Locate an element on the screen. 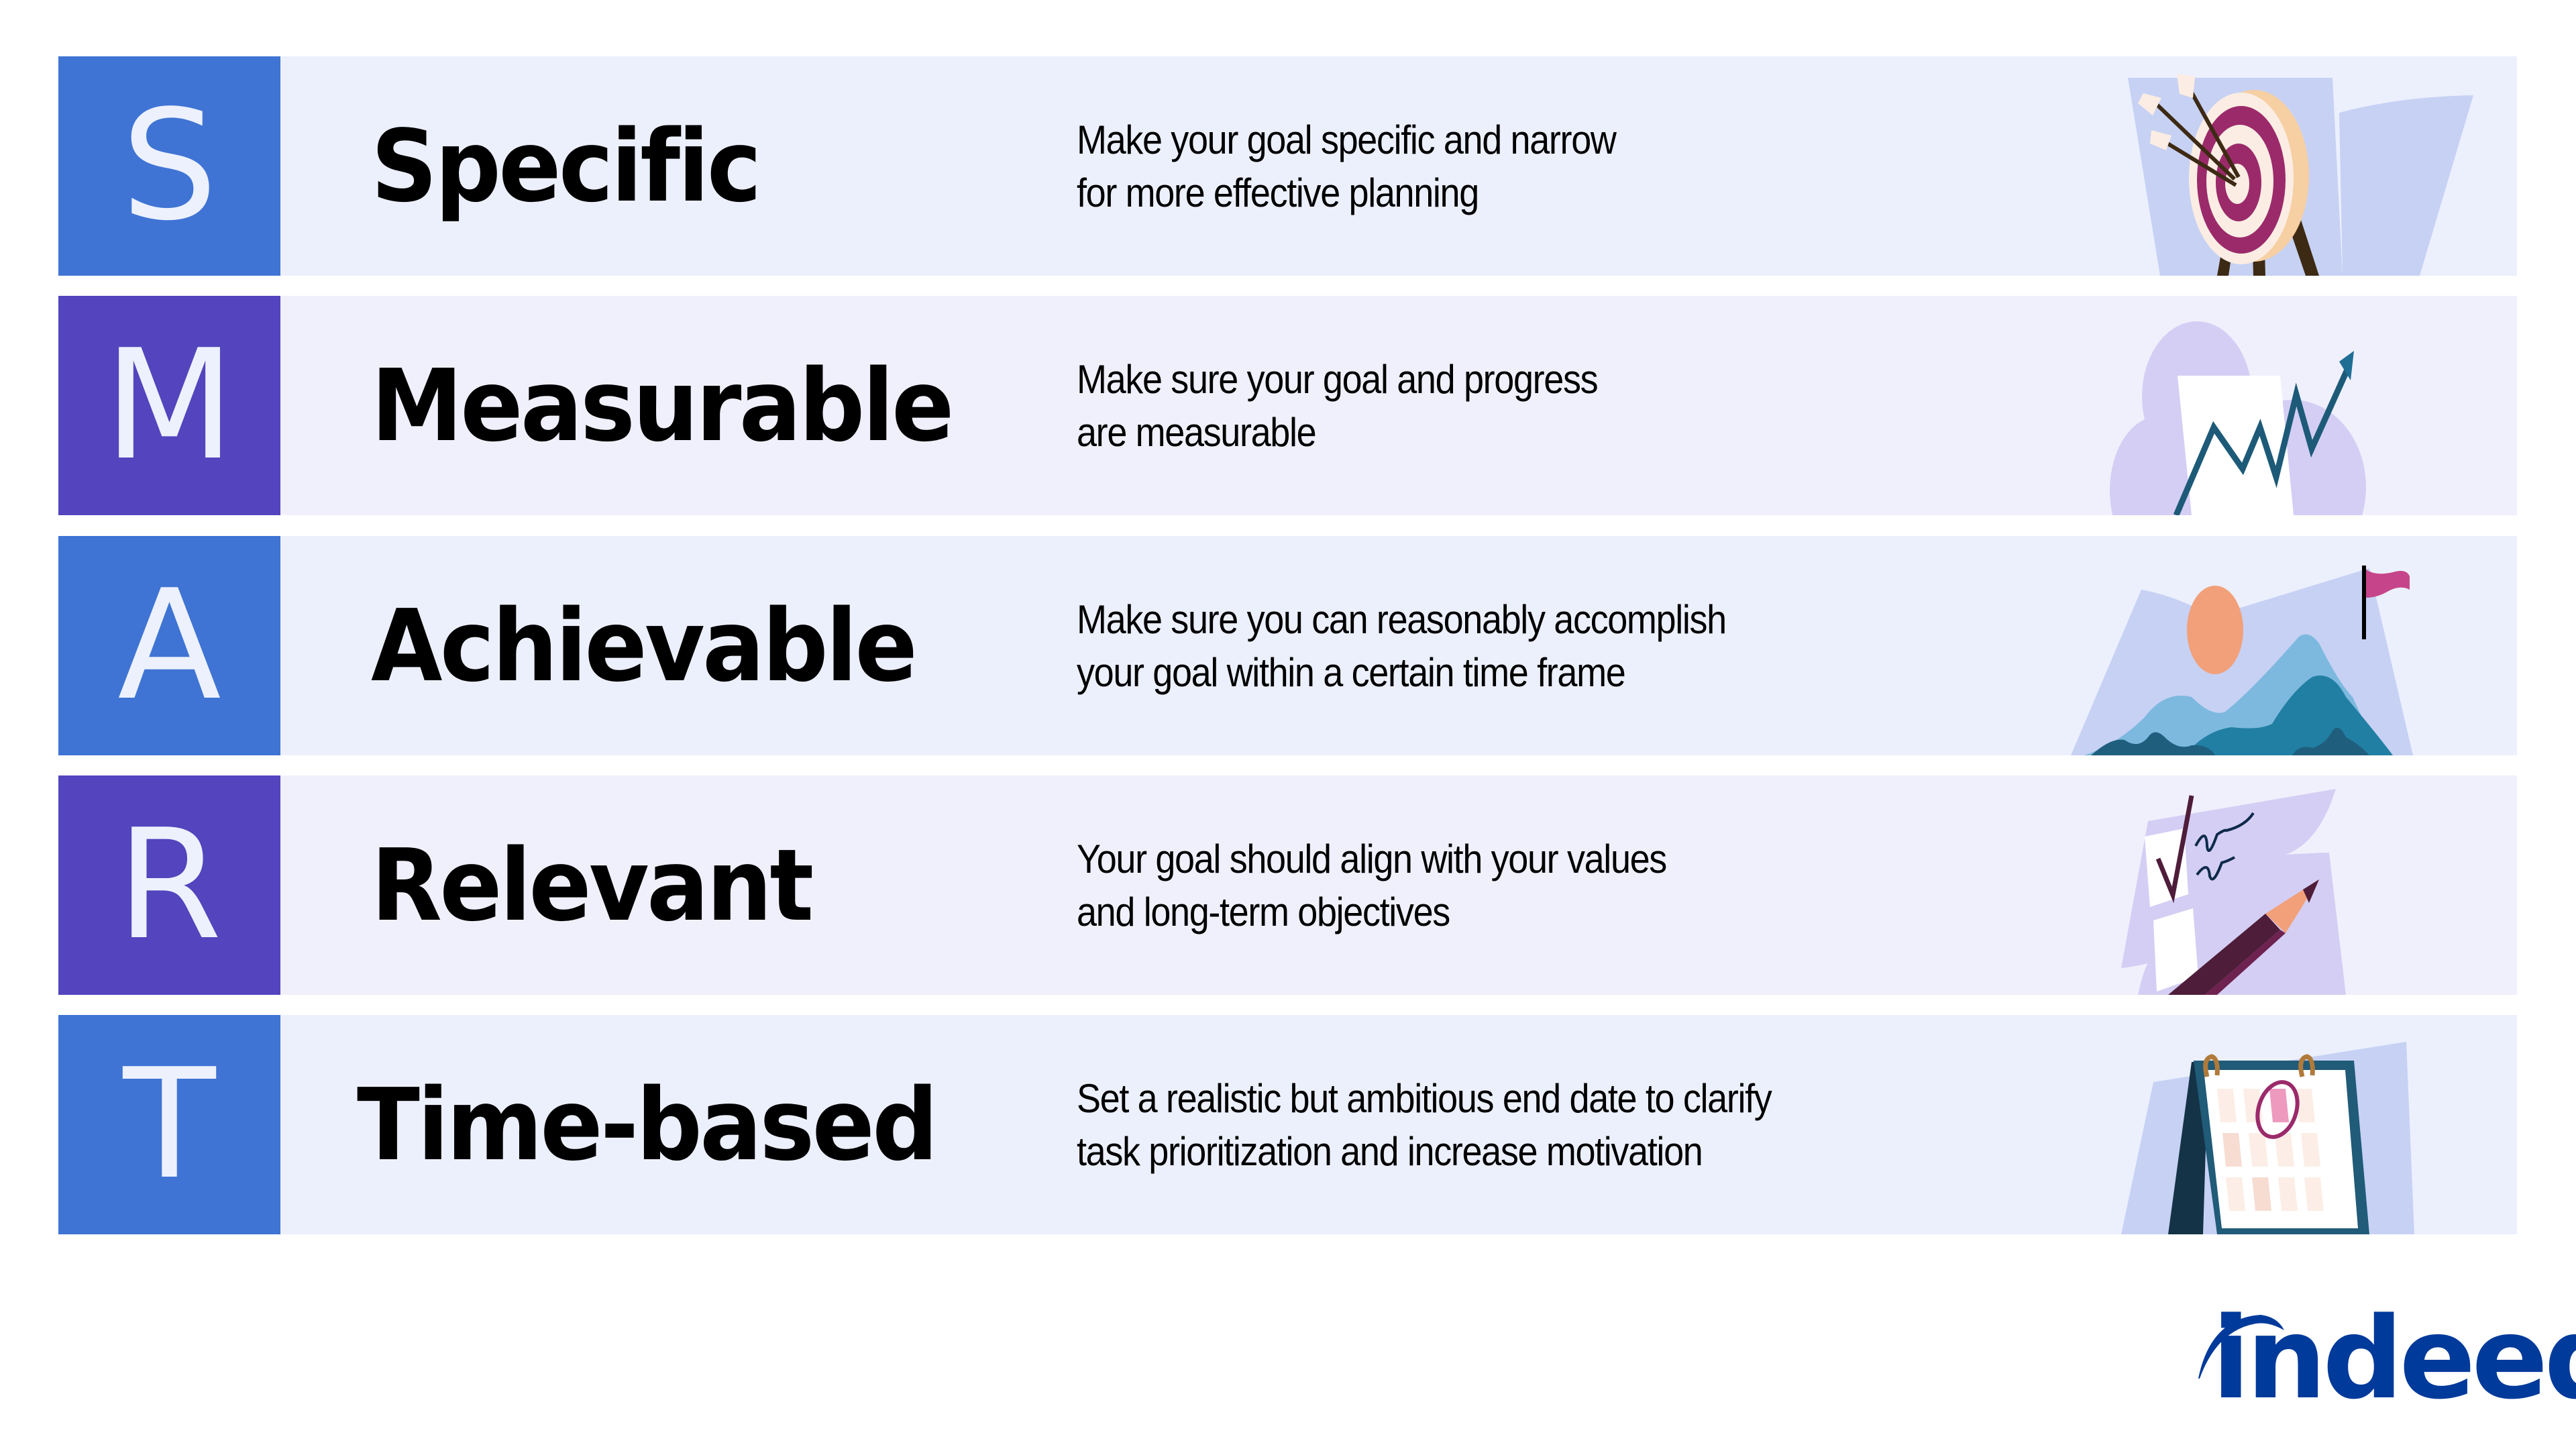 The width and height of the screenshot is (2576, 1449). description-line-1: Make sure you can reasonably accomplish is located at coordinates (1402, 619).